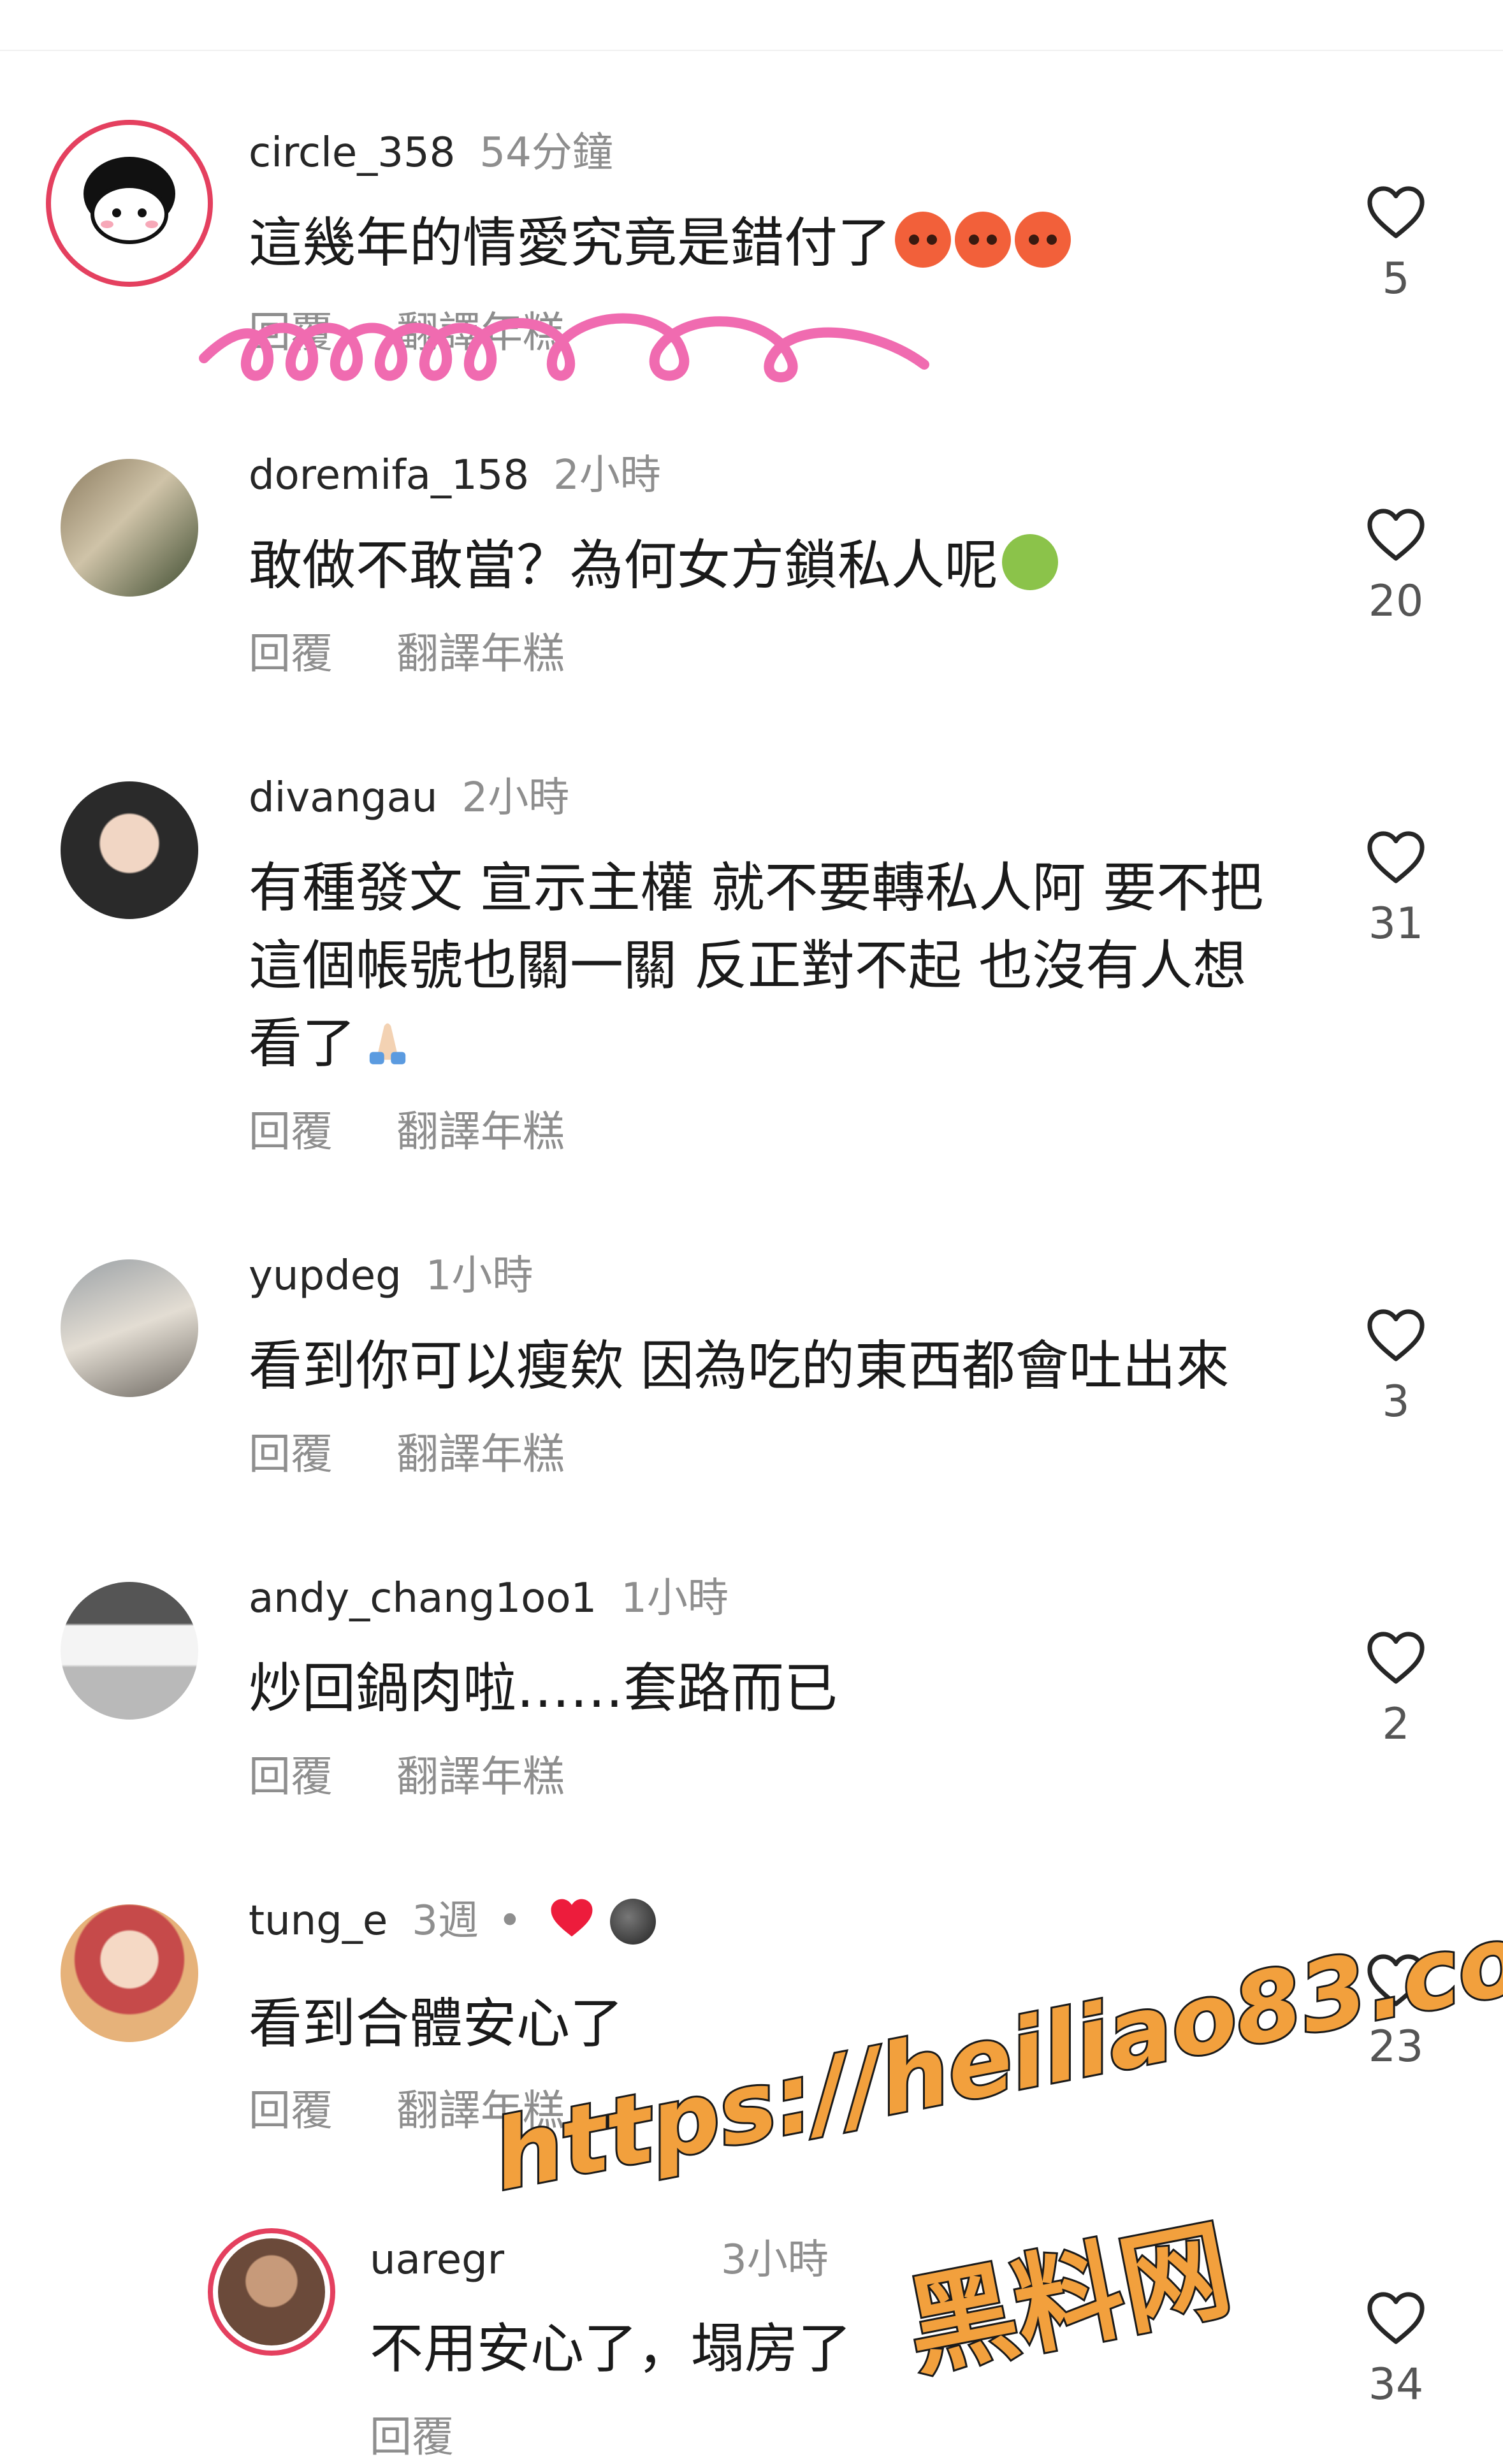 This screenshot has width=1503, height=2464. I want to click on comment-meta: circle_358 54分鐘, so click(431, 152).